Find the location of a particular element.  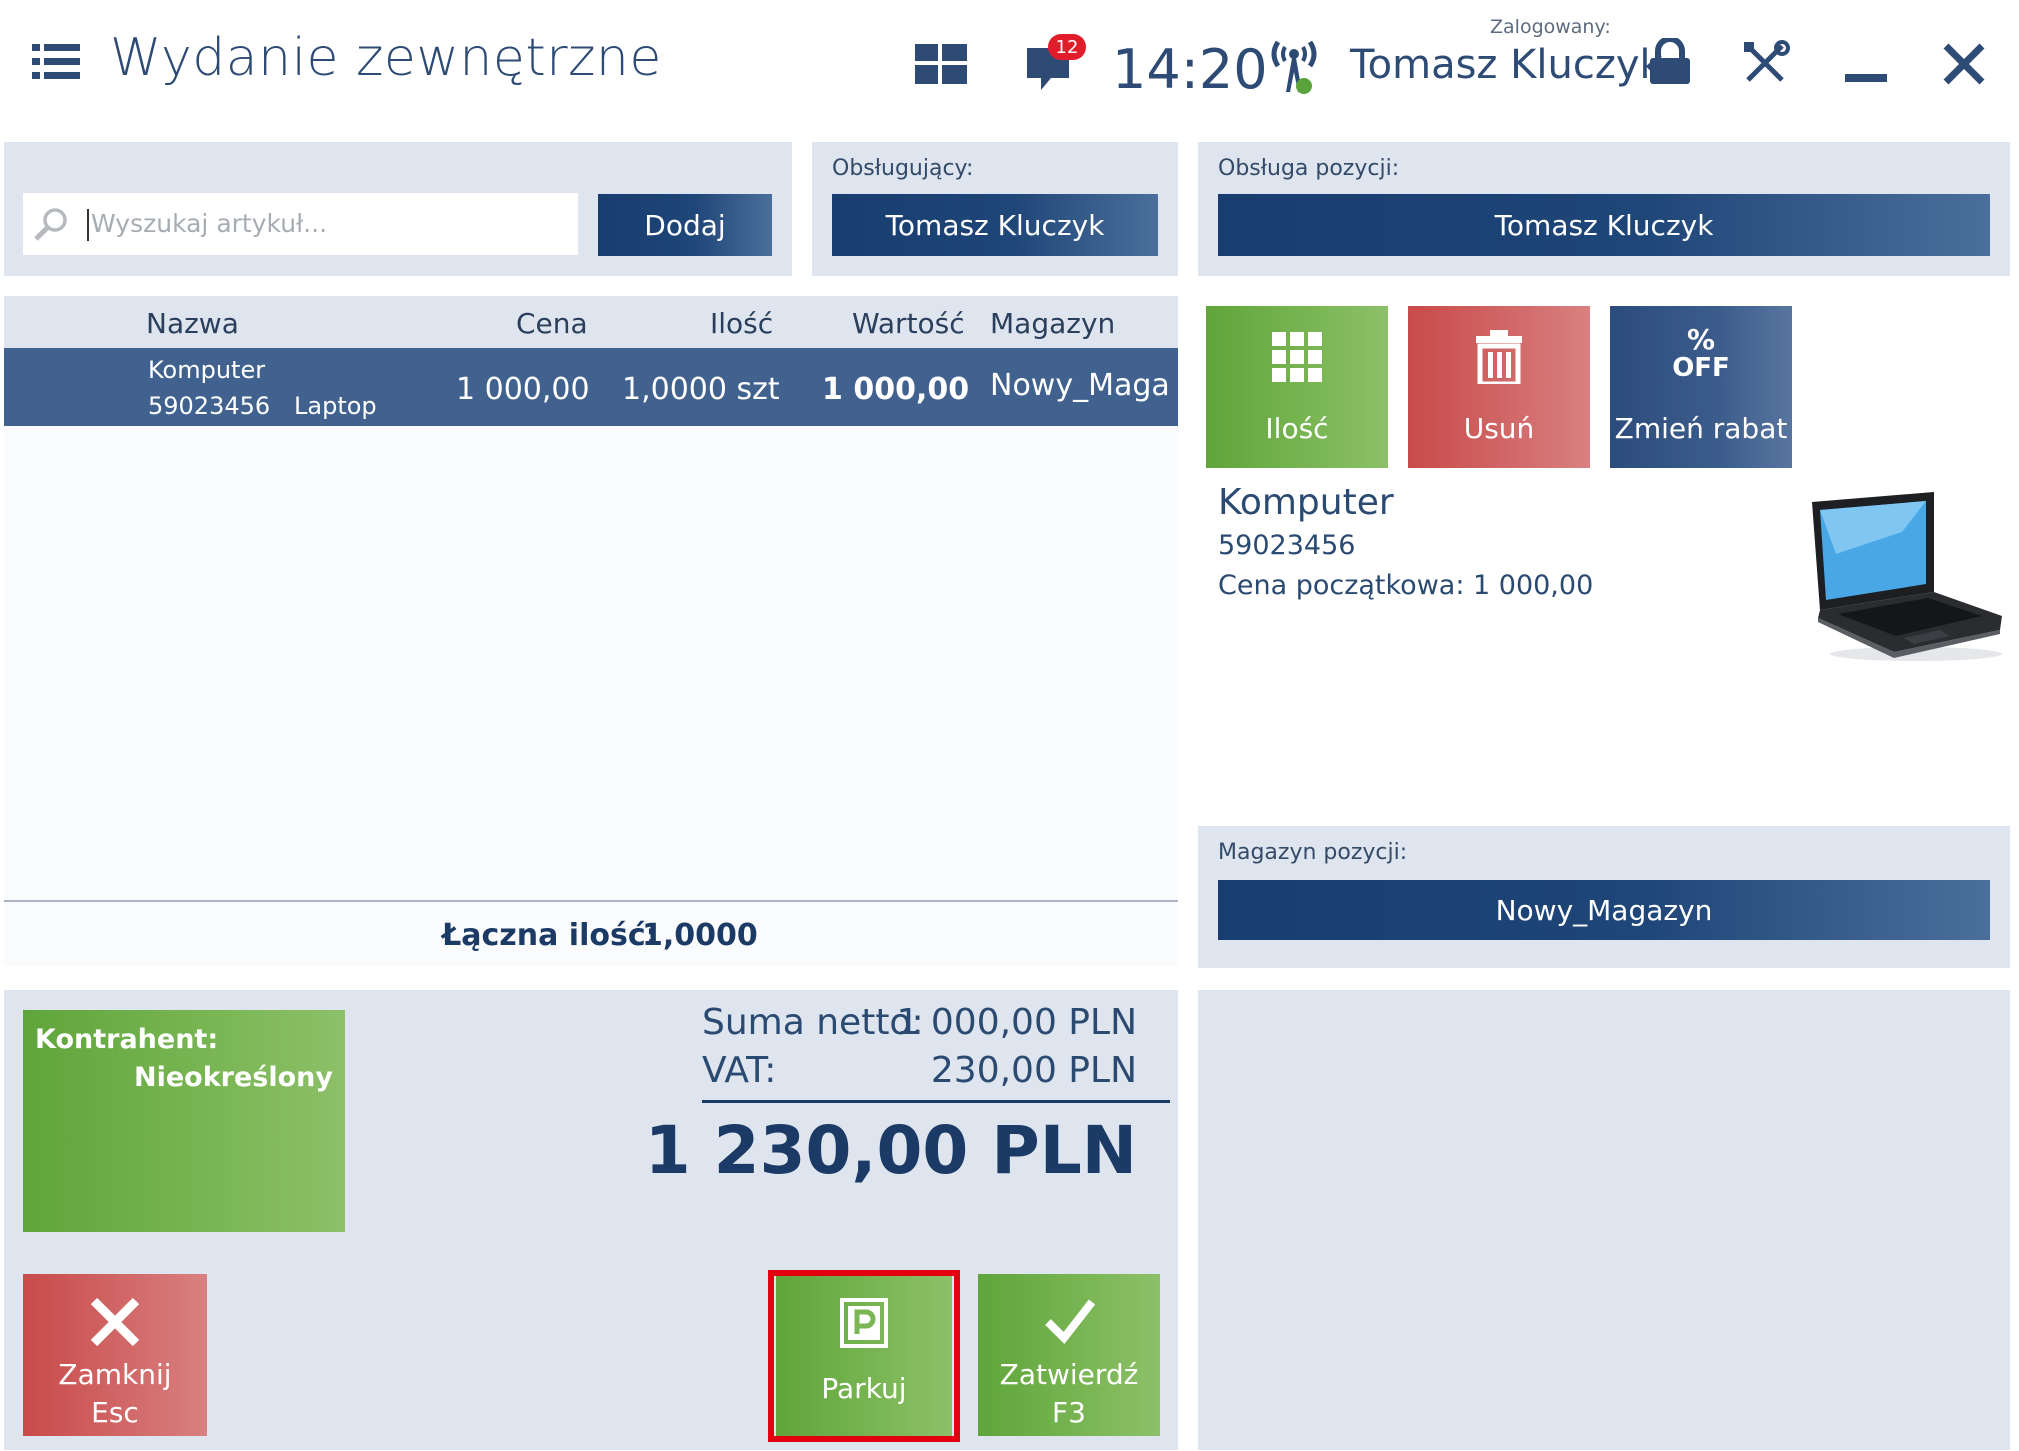

col-warehouse: Magazyn is located at coordinates (1053, 323).